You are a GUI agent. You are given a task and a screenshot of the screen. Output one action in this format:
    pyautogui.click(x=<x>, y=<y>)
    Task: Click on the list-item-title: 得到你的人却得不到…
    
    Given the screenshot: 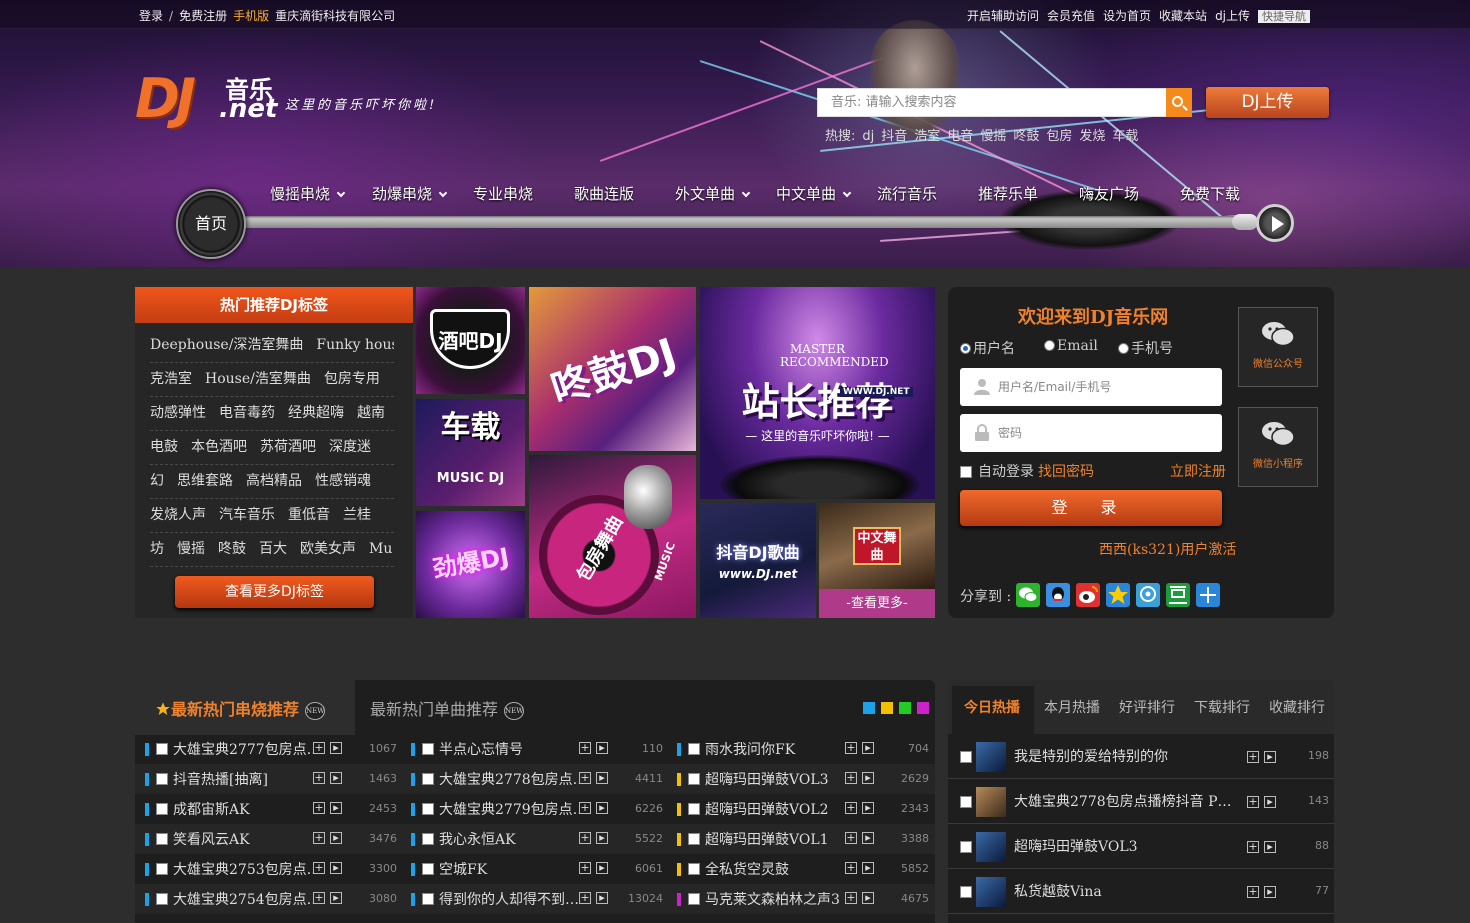 What is the action you would take?
    pyautogui.click(x=509, y=899)
    